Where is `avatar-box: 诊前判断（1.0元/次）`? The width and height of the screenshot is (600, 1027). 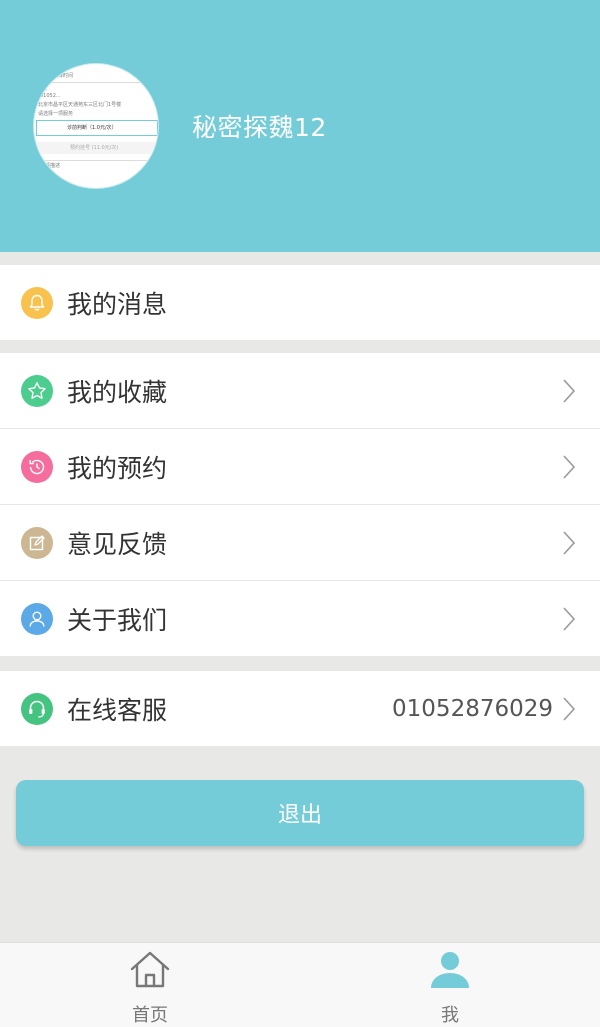 avatar-box: 诊前判断（1.0元/次） is located at coordinates (97, 128).